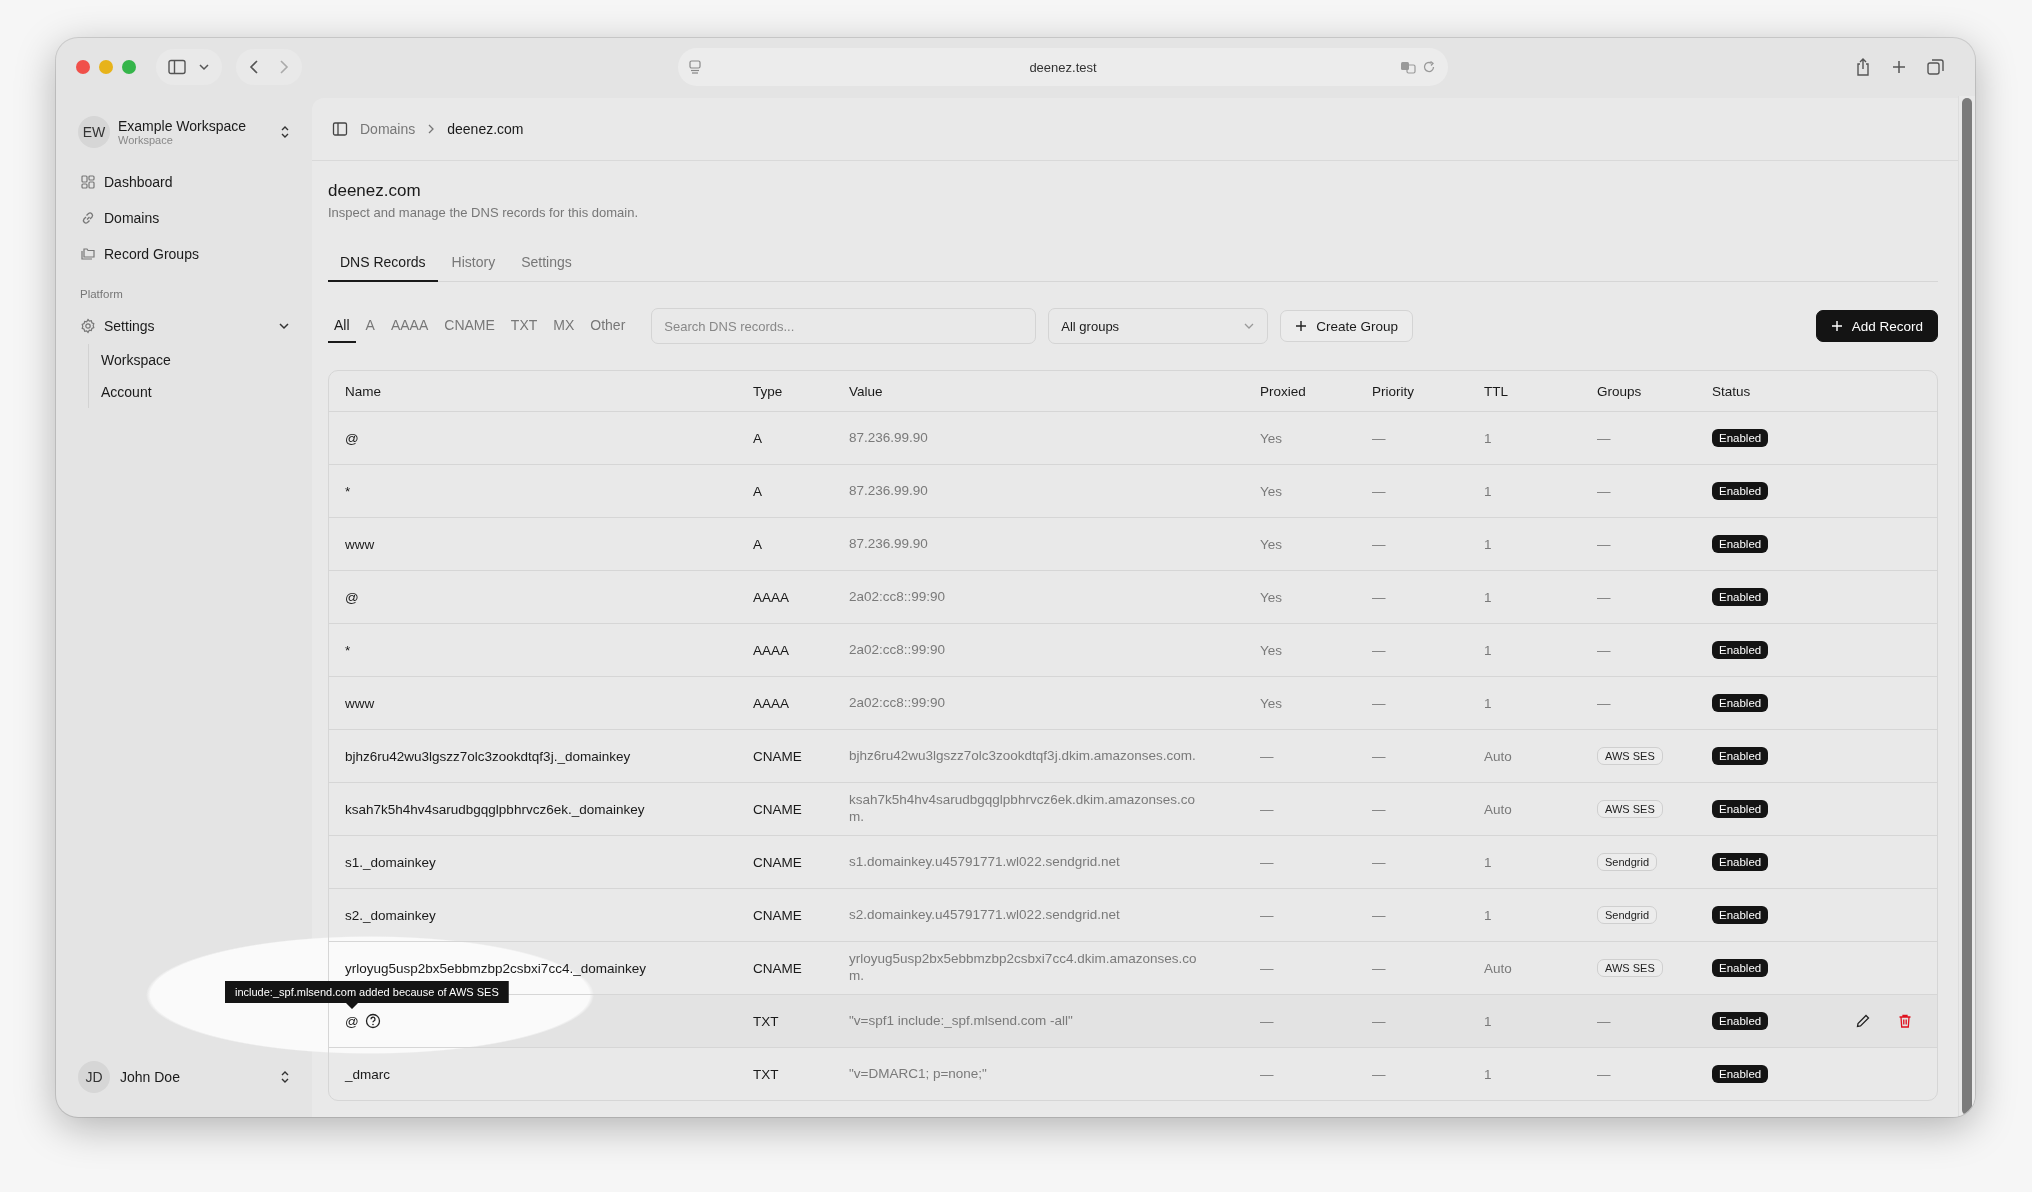 The height and width of the screenshot is (1192, 2032). I want to click on filter-tab: TXT, so click(524, 326).